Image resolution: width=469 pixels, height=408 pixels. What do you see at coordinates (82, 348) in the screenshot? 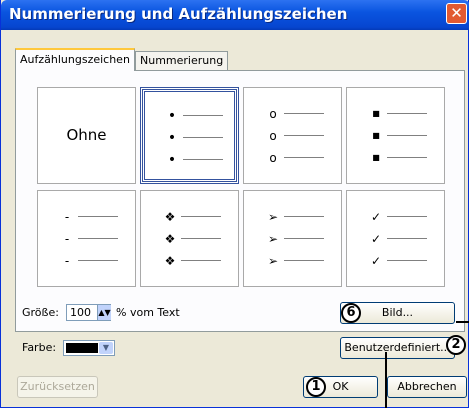
I see `color-swatch` at bounding box center [82, 348].